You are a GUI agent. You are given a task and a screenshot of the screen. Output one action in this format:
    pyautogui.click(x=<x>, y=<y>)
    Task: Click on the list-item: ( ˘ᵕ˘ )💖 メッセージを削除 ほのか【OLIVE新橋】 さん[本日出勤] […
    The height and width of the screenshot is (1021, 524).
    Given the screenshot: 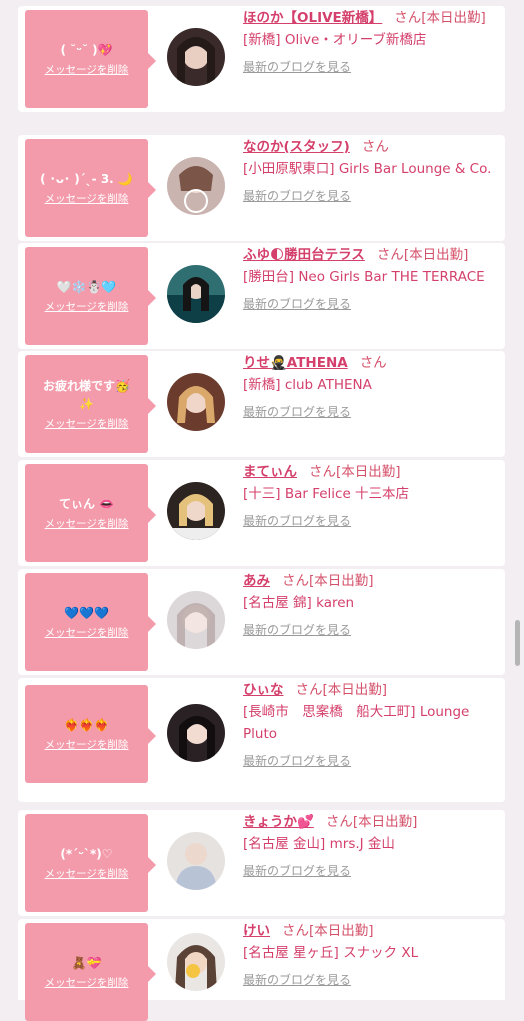 What is the action you would take?
    pyautogui.click(x=261, y=59)
    